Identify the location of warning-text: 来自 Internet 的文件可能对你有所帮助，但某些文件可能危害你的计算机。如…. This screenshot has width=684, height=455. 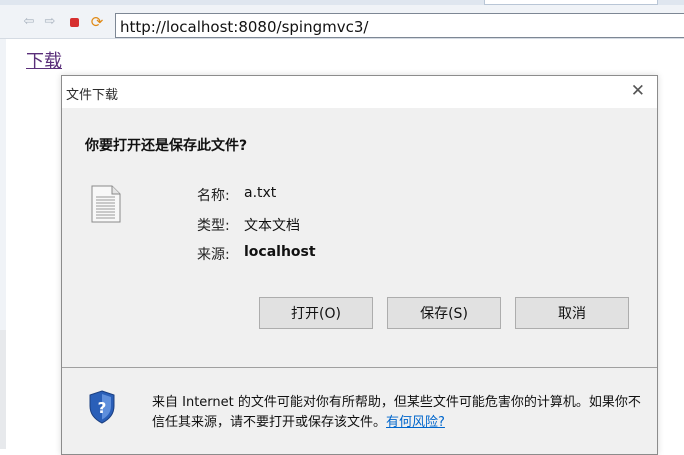
(397, 413).